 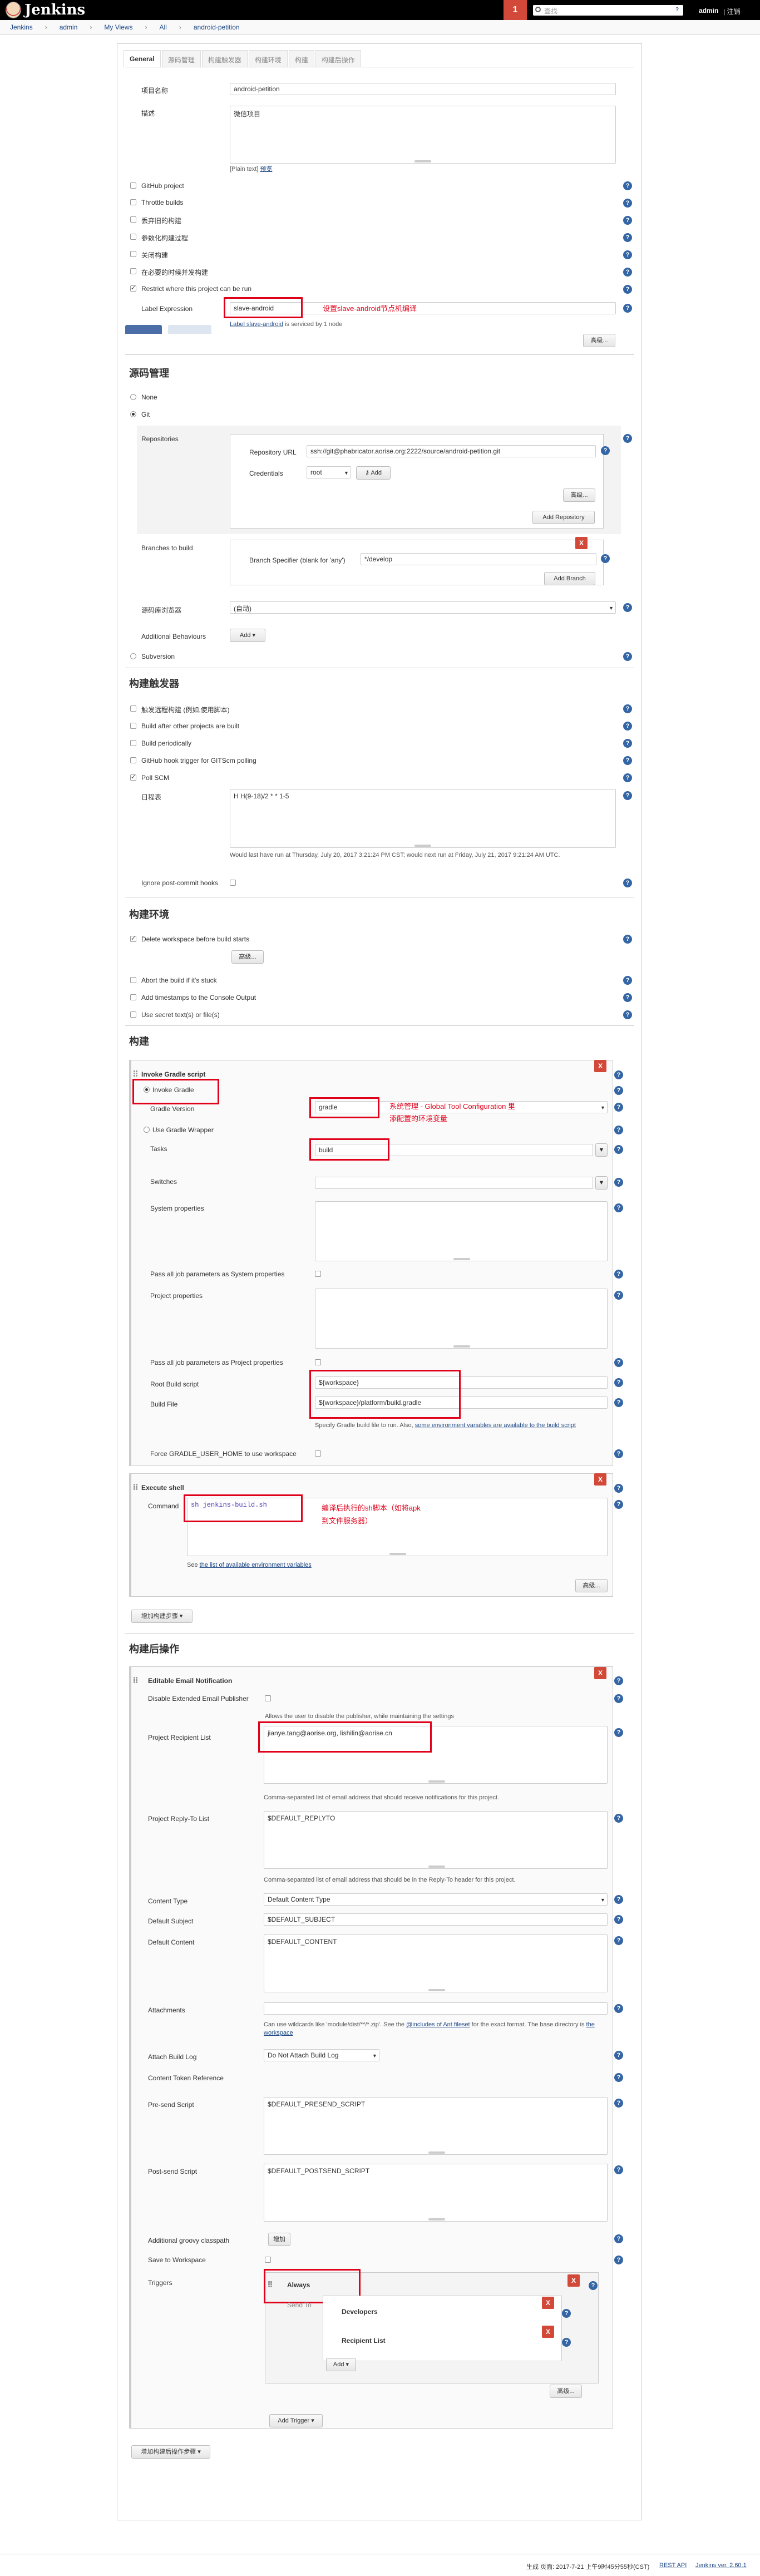 What do you see at coordinates (133, 980) in the screenshot?
I see `checkbox-abort-stuck` at bounding box center [133, 980].